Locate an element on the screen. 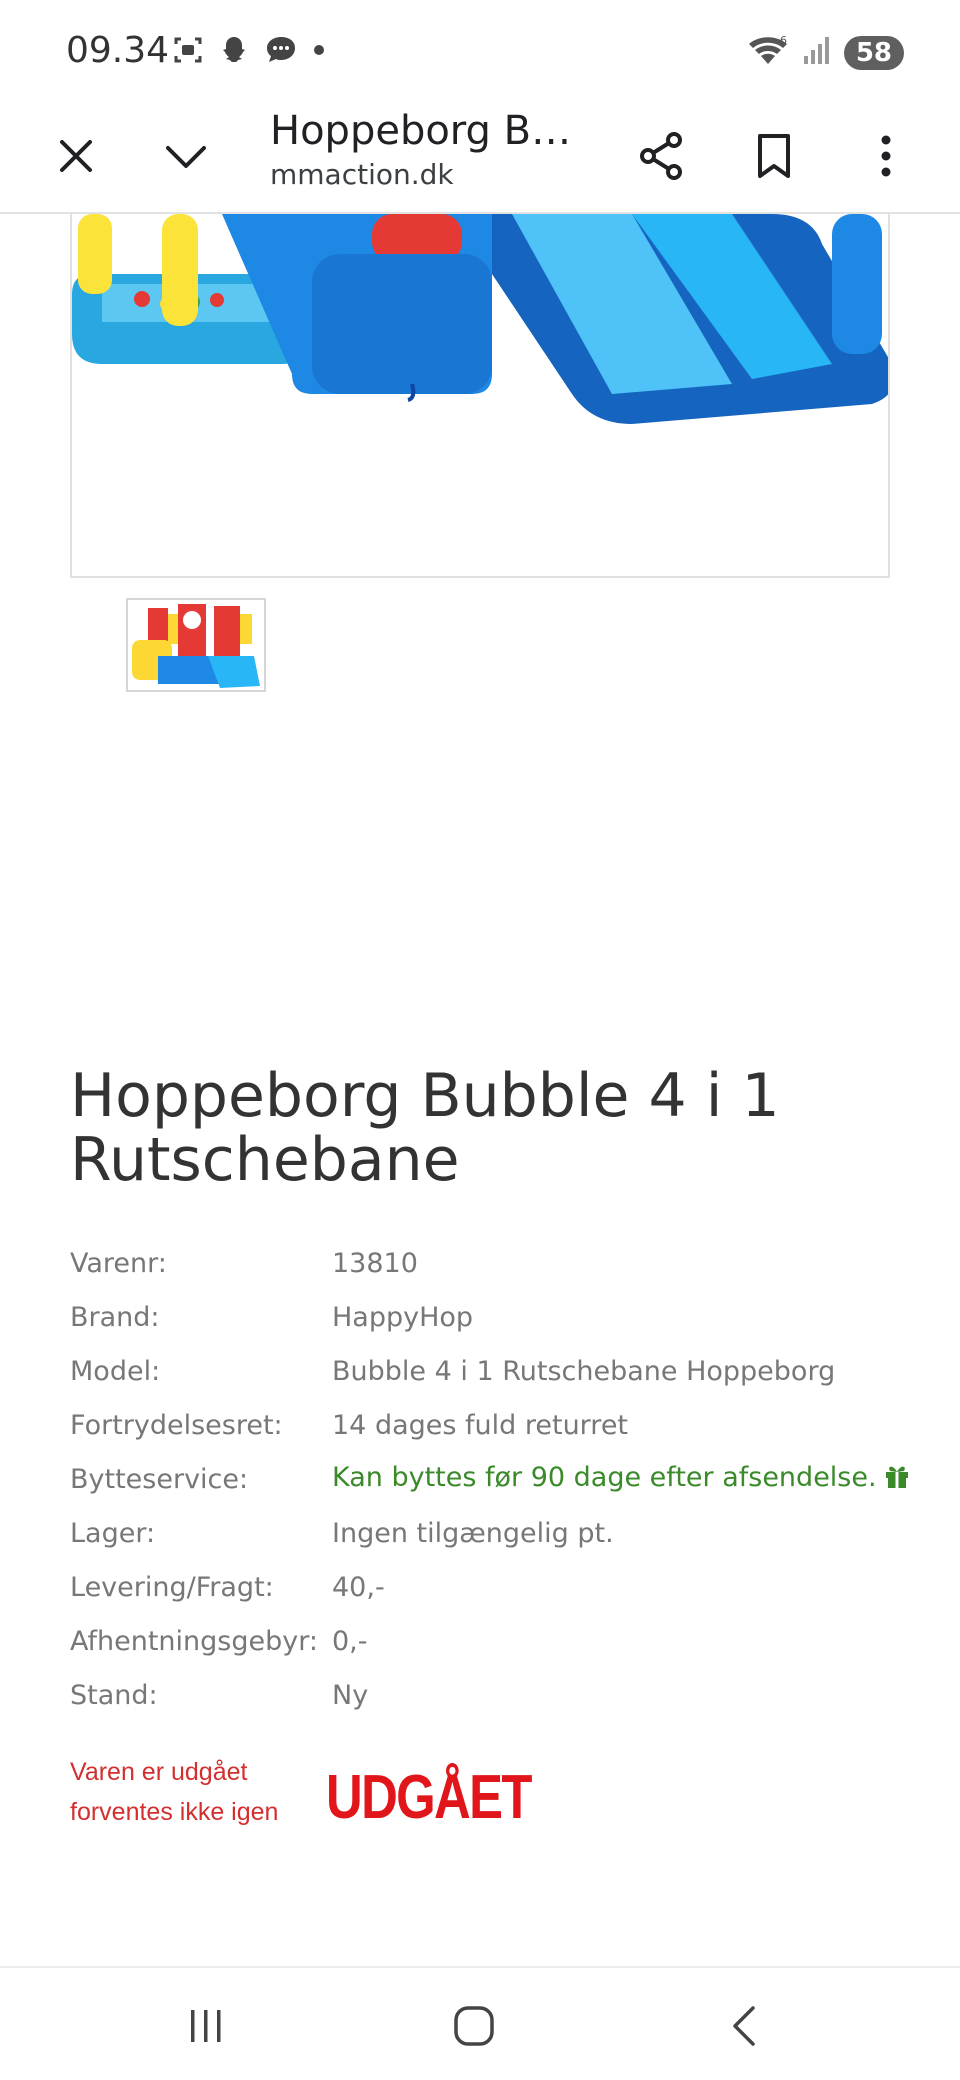  bookmark-icon is located at coordinates (774, 156).